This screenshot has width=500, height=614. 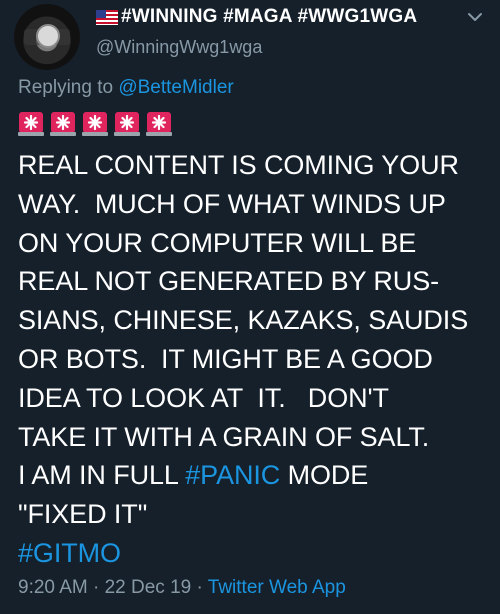 I want to click on replying-to: Replying to @BetteMidler, so click(x=126, y=88).